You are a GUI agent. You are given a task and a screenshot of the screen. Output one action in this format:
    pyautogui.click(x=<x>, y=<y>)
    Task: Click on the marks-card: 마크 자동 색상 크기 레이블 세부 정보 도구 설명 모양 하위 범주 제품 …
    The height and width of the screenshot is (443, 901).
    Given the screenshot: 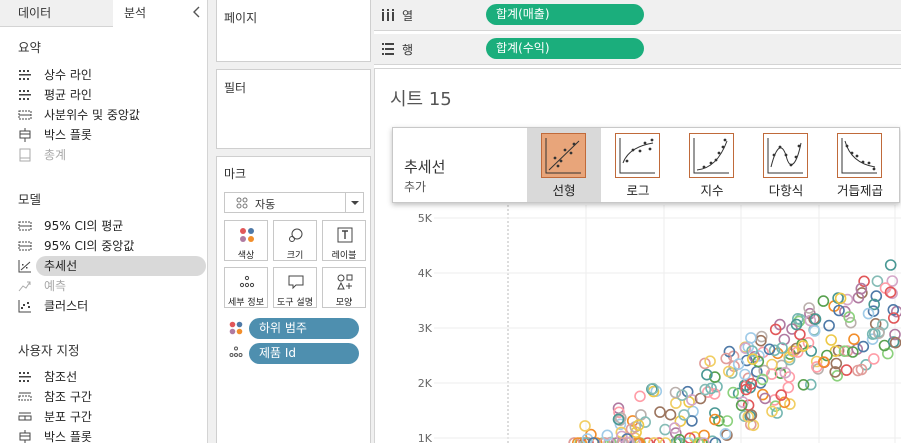 What is the action you would take?
    pyautogui.click(x=293, y=299)
    